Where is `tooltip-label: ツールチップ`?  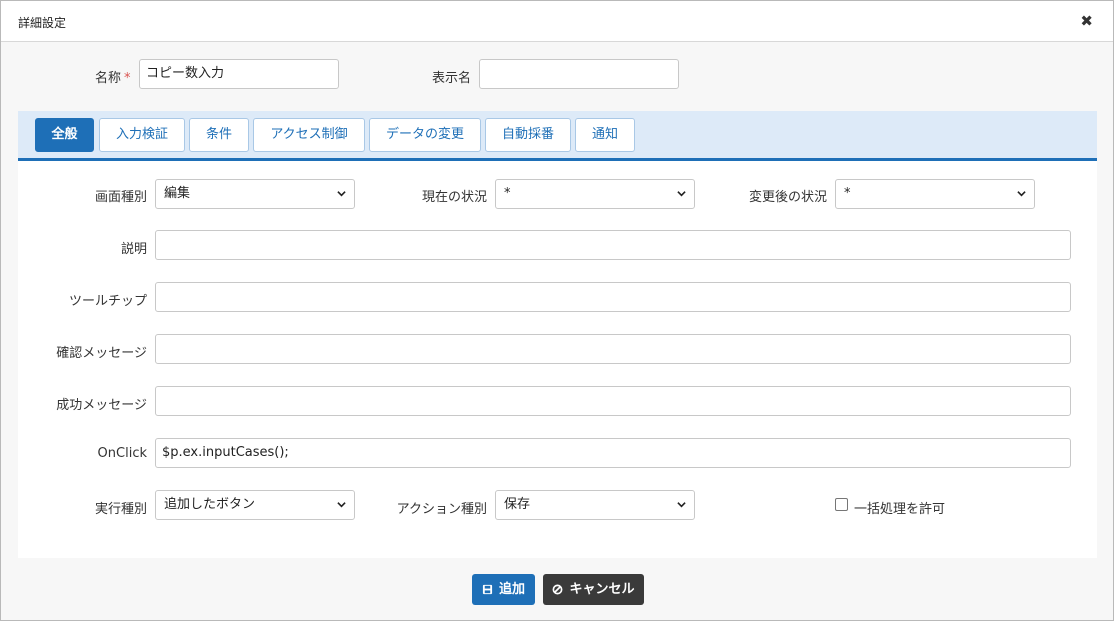 tooltip-label: ツールチップ is located at coordinates (107, 301).